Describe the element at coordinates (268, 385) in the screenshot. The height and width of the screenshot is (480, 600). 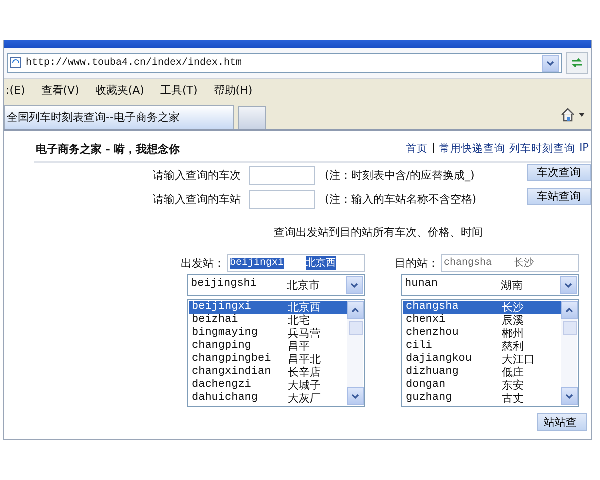
I see `list-option: dachengzi 大城子` at that location.